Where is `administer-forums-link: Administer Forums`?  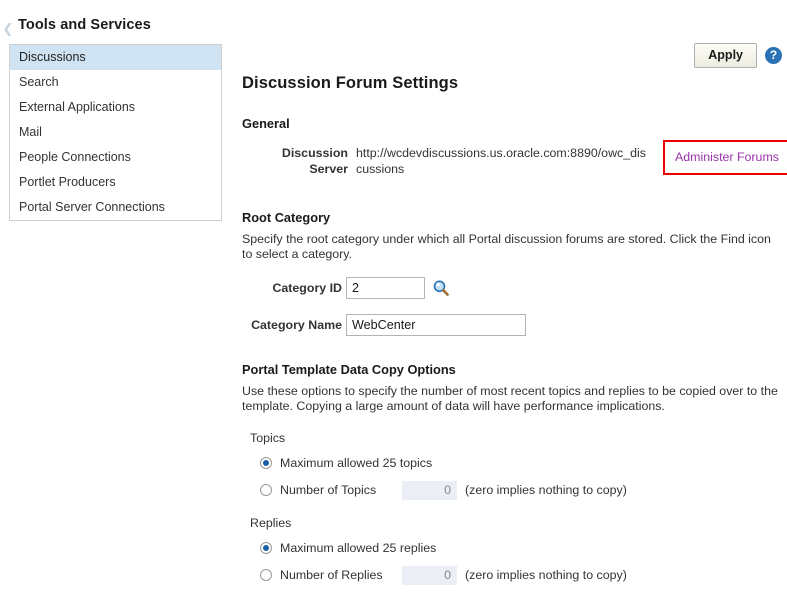 administer-forums-link: Administer Forums is located at coordinates (727, 157).